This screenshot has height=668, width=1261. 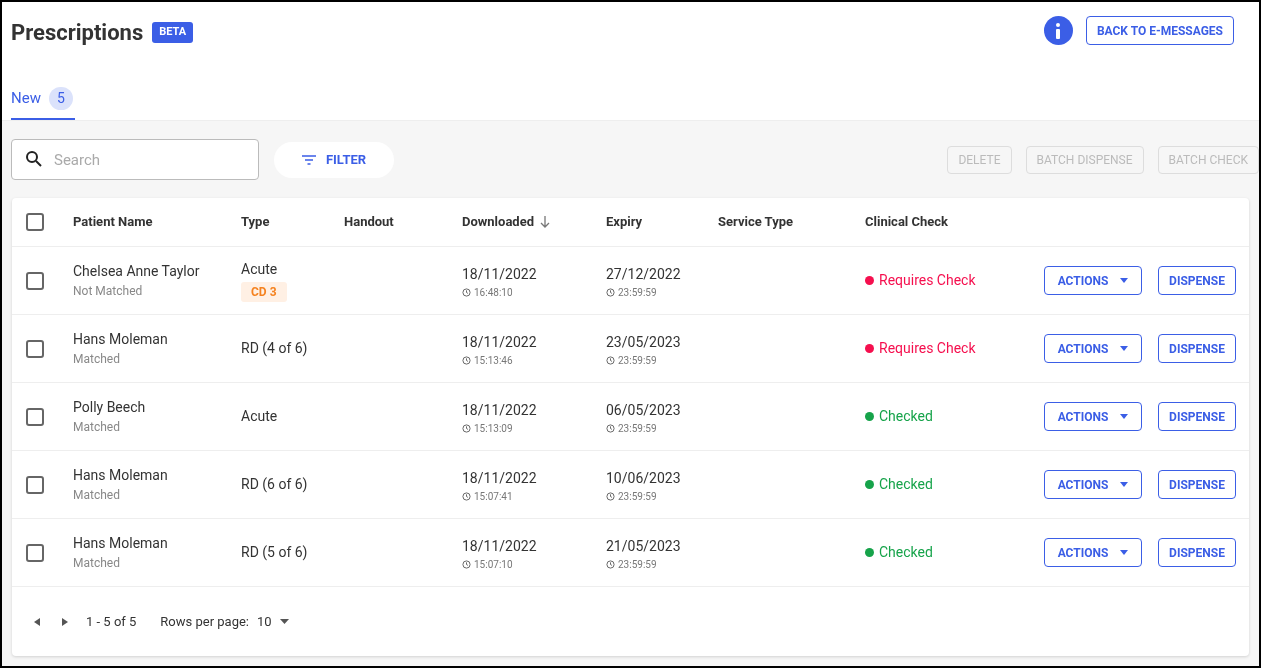 What do you see at coordinates (135, 159) in the screenshot?
I see `search-field: Search` at bounding box center [135, 159].